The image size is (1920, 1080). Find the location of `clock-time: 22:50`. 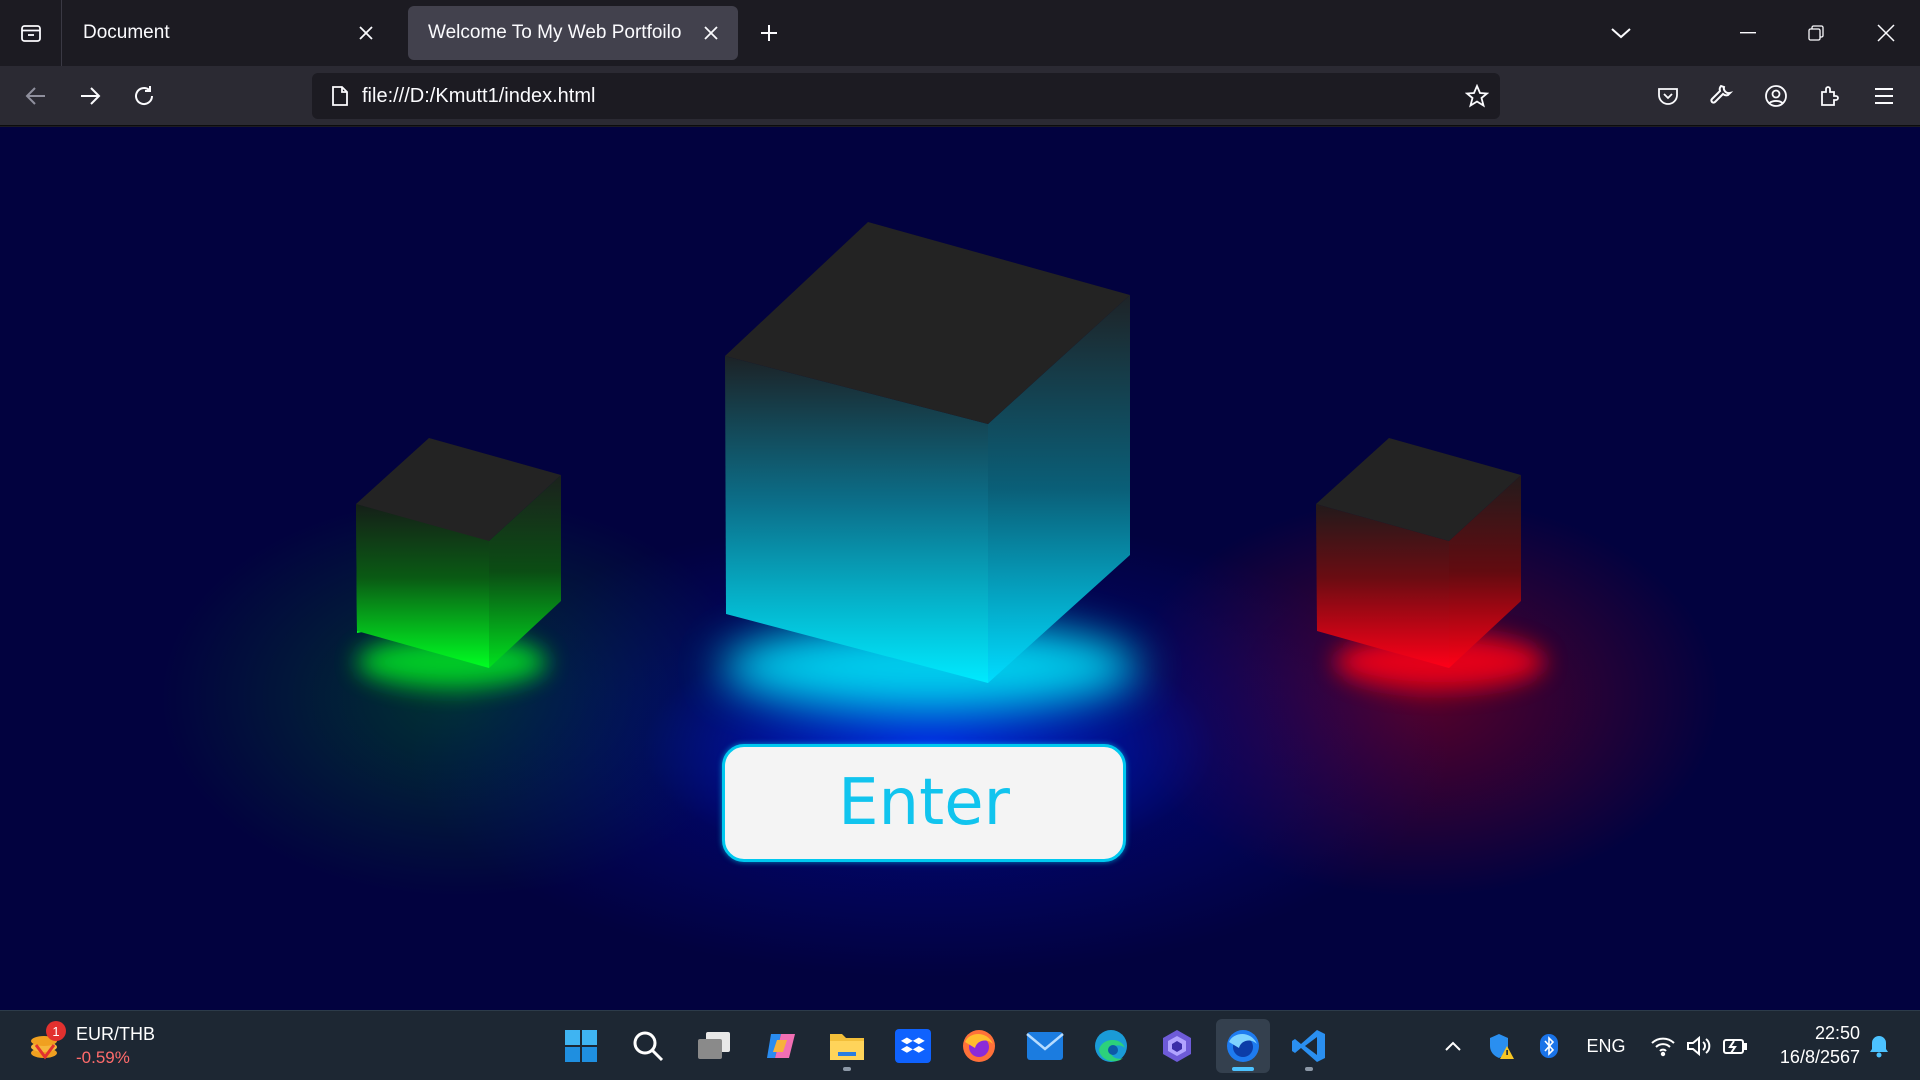

clock-time: 22:50 is located at coordinates (1837, 1033).